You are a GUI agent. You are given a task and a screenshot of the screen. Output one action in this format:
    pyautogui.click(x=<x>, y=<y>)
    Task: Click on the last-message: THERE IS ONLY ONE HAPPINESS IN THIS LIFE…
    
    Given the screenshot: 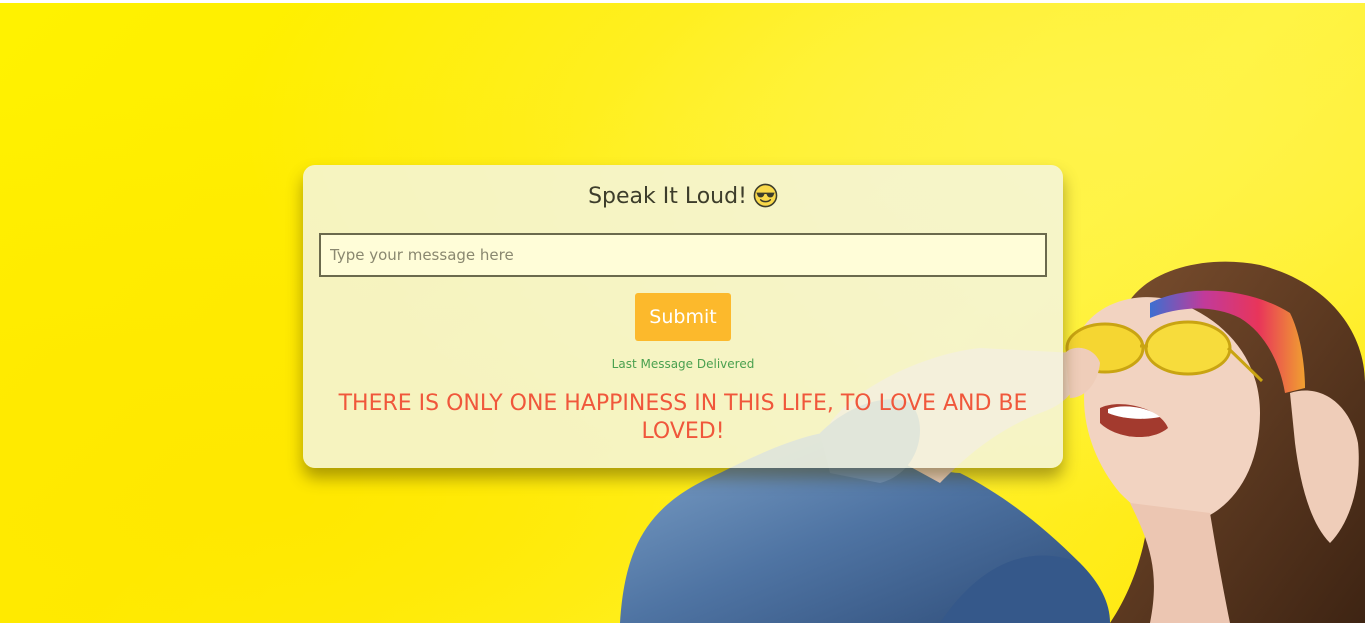 What is the action you would take?
    pyautogui.click(x=683, y=417)
    